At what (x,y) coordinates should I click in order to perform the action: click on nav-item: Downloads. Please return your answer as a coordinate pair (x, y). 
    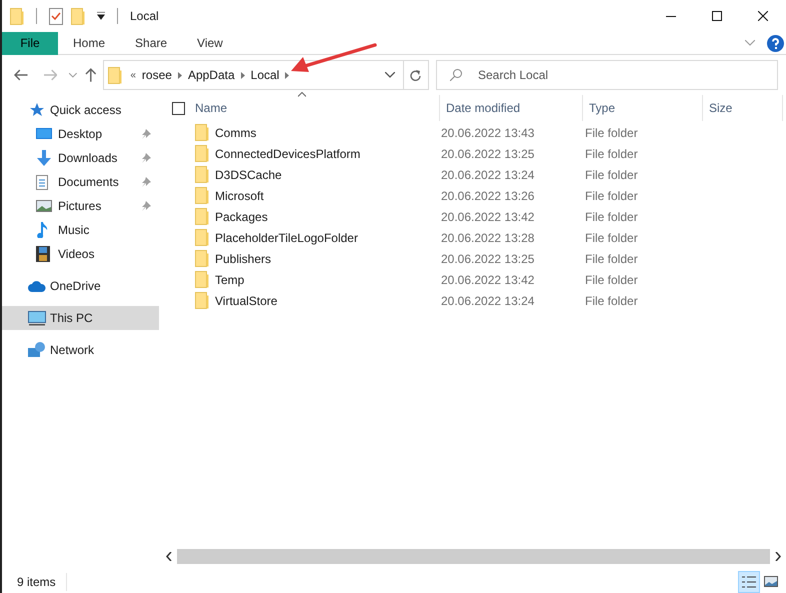
    Looking at the image, I should click on (80, 158).